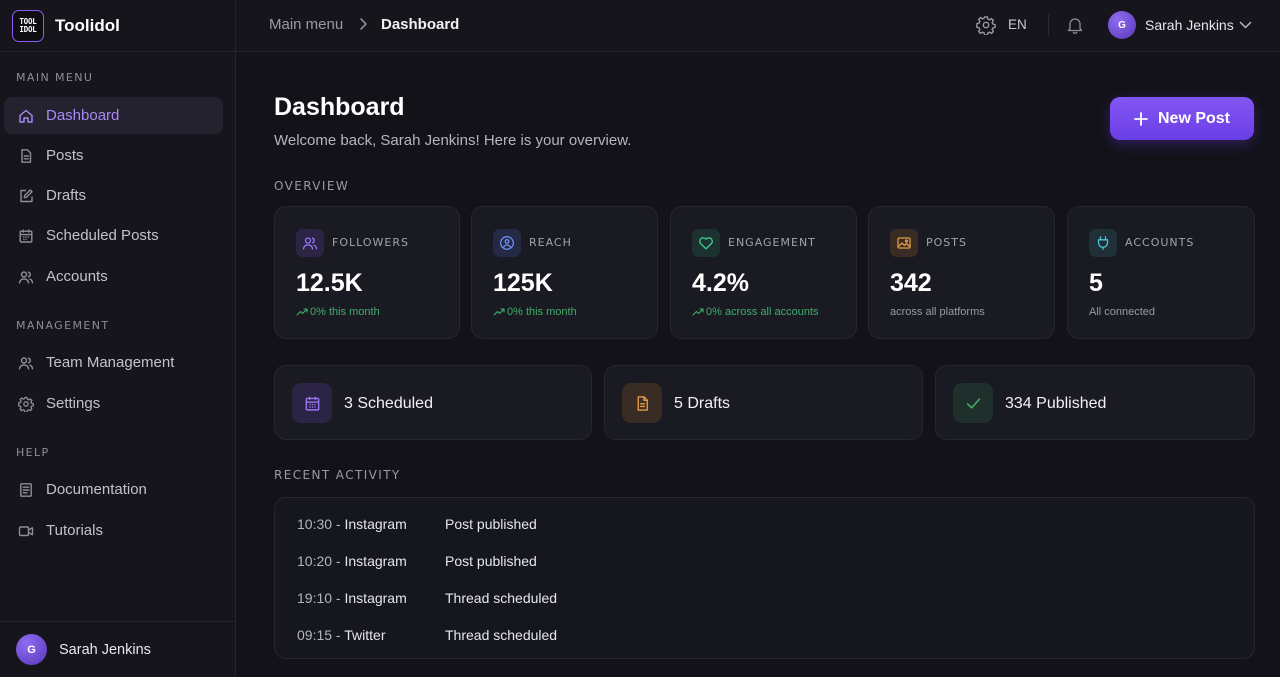  I want to click on team-icon, so click(26, 363).